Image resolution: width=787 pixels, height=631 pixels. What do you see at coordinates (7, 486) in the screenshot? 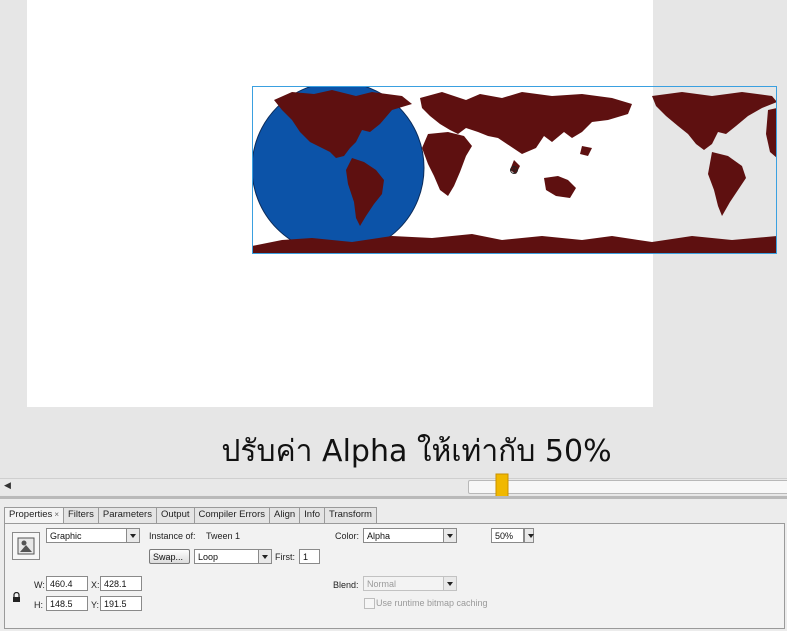
I see `scroll-left-icon: ◀` at bounding box center [7, 486].